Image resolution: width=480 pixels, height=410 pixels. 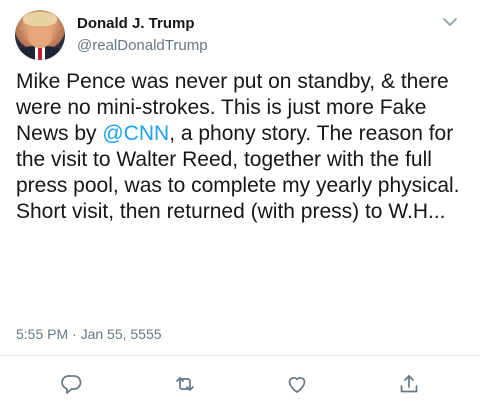 What do you see at coordinates (136, 23) in the screenshot?
I see `display-name: Donald J. Trump` at bounding box center [136, 23].